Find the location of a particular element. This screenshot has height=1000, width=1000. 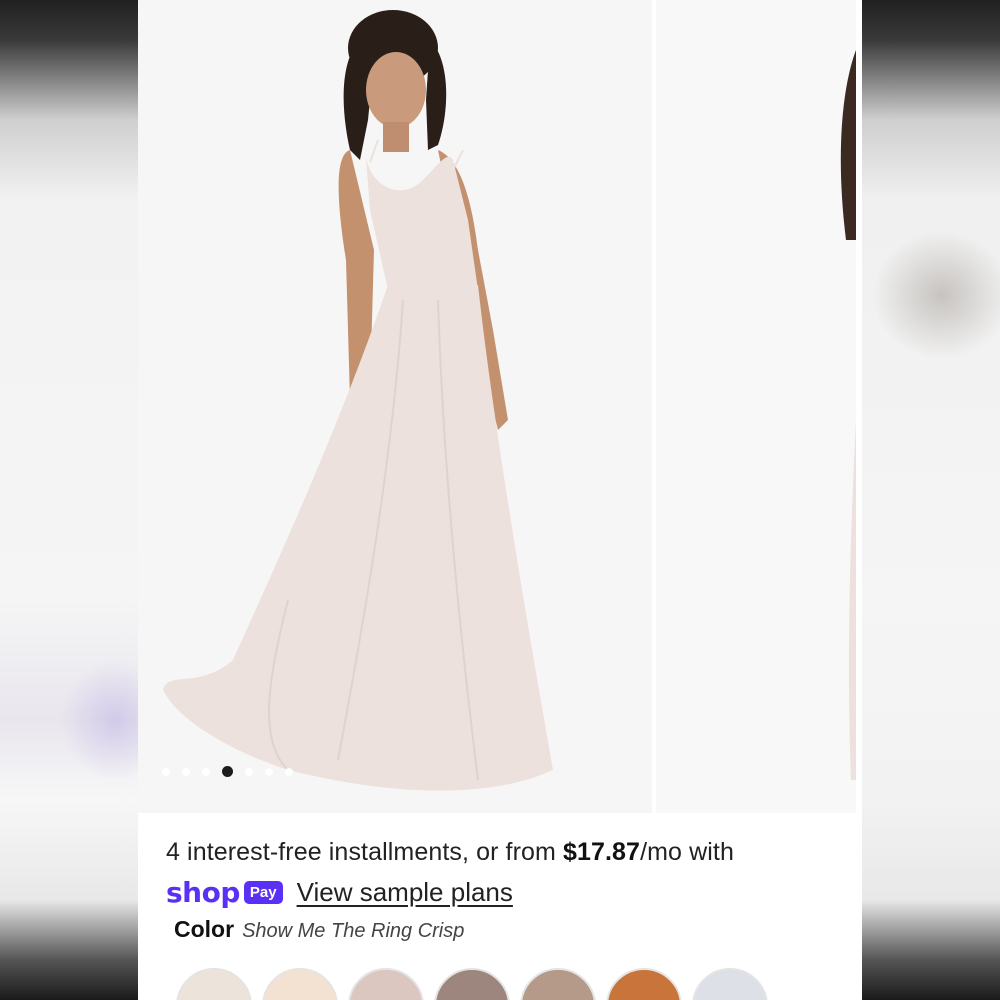

blurred-backdrop-right is located at coordinates (931, 500).